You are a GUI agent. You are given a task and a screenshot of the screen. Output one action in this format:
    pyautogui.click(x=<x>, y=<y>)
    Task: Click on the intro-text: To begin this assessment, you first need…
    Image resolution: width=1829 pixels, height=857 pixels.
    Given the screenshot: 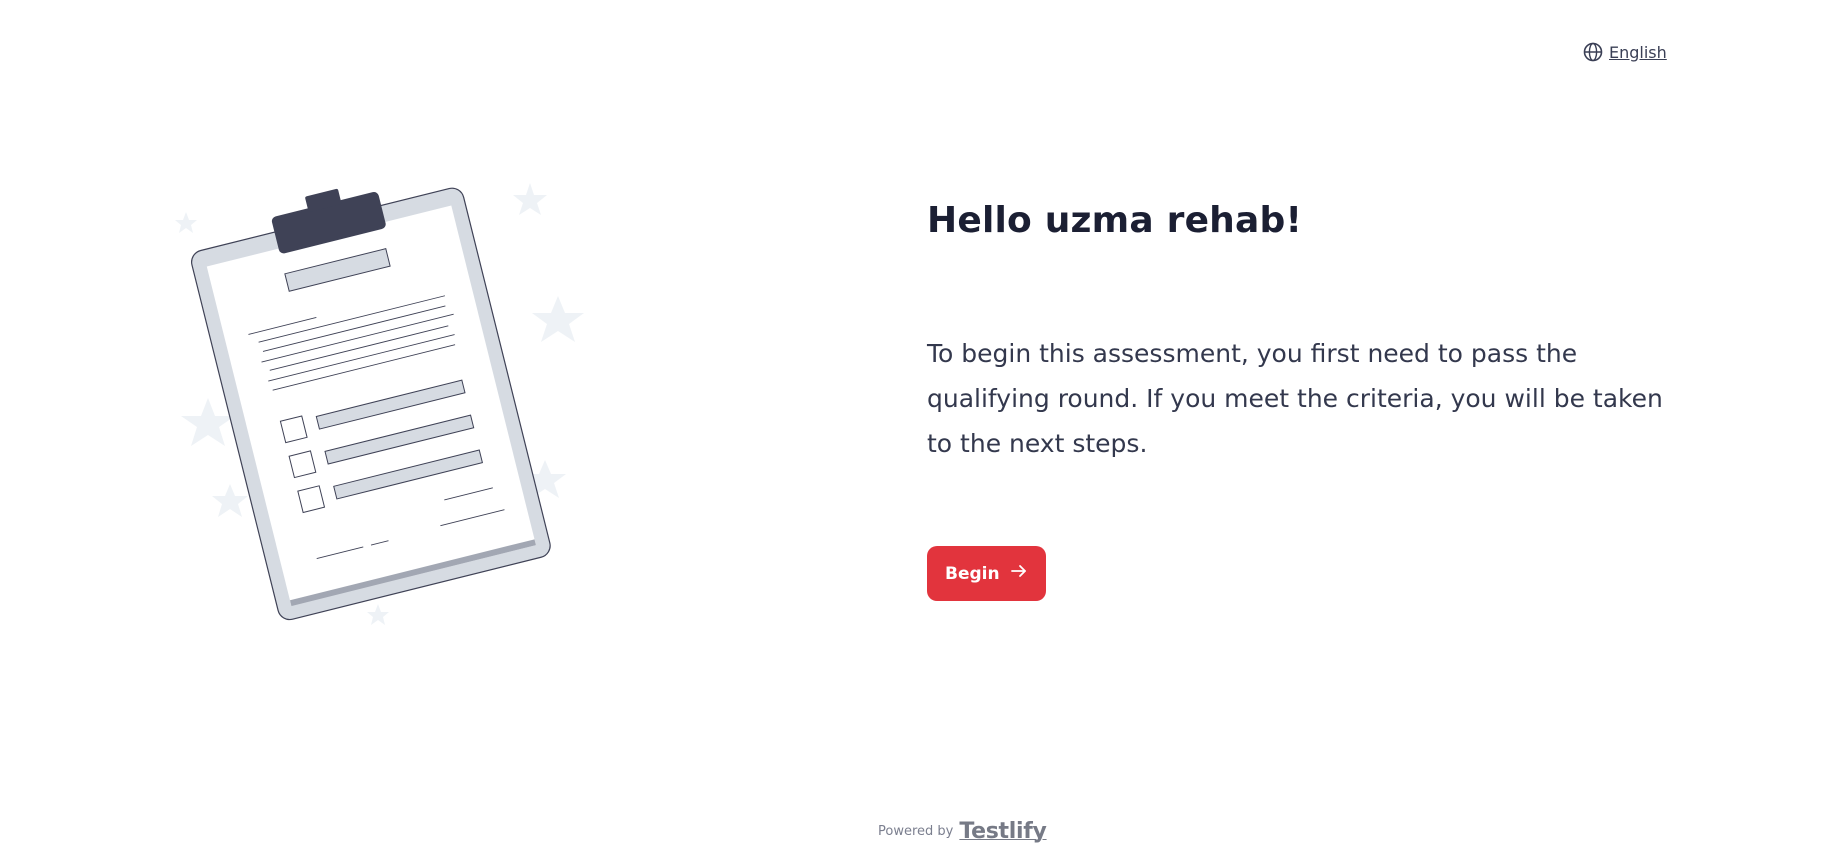 What is the action you would take?
    pyautogui.click(x=1295, y=398)
    